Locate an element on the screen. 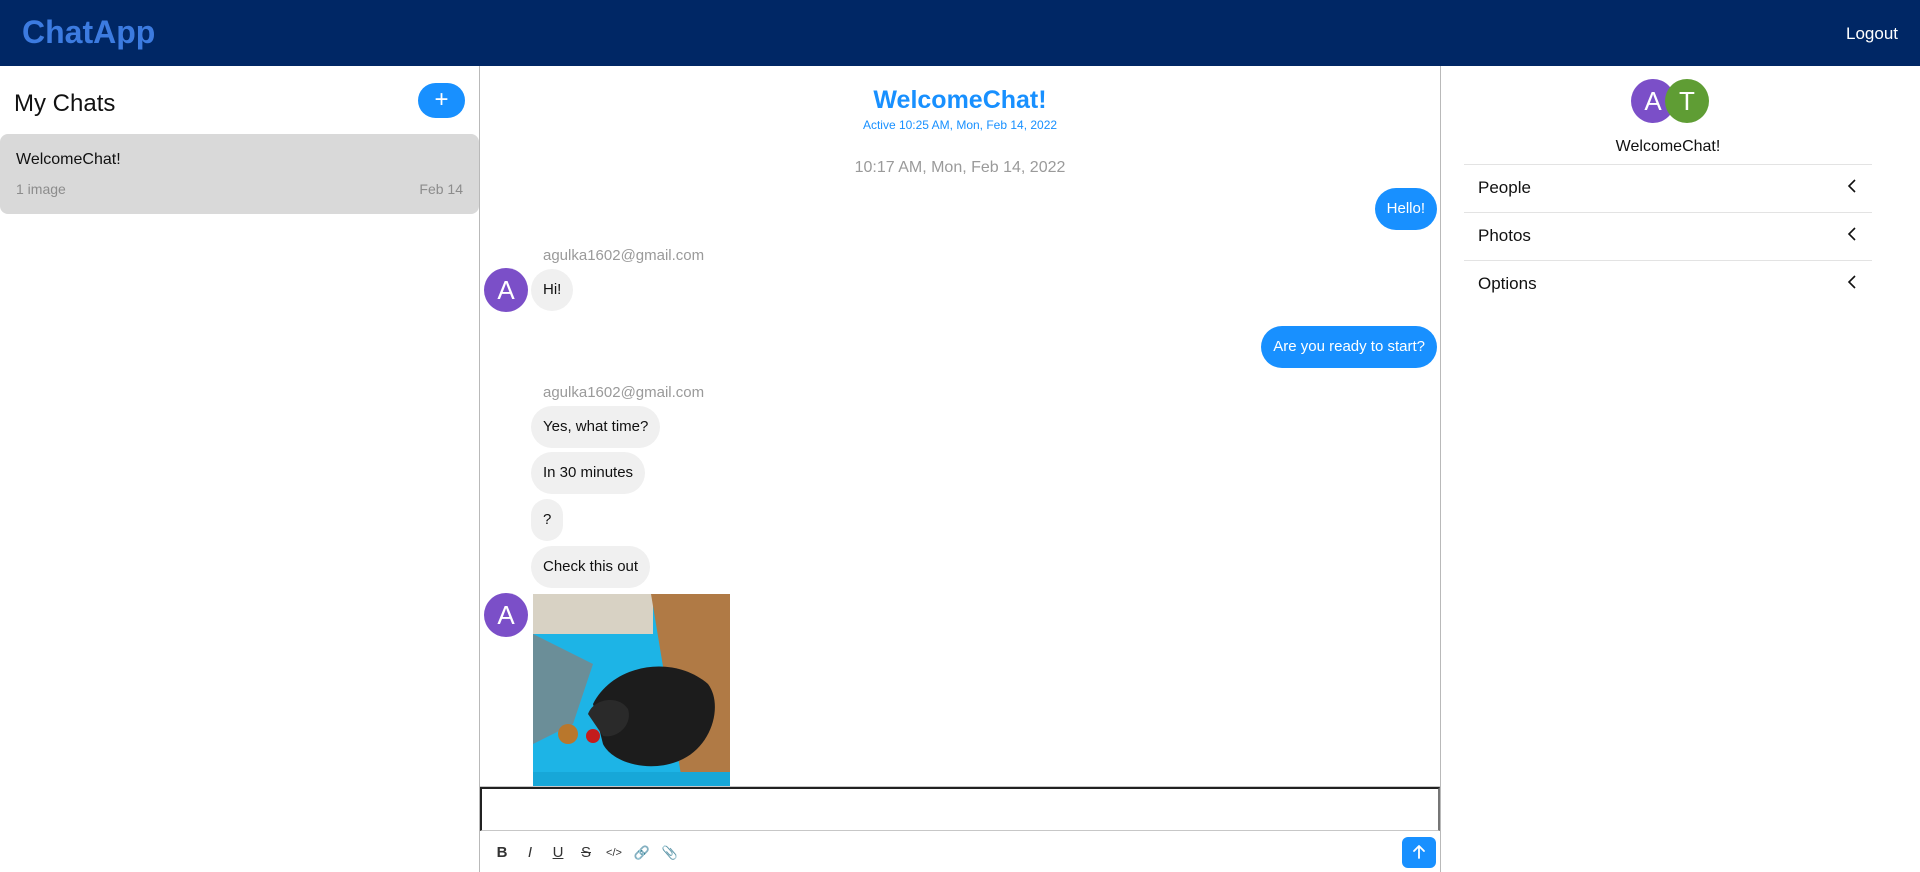 This screenshot has height=872, width=1920. arrow-up-icon is located at coordinates (1419, 852).